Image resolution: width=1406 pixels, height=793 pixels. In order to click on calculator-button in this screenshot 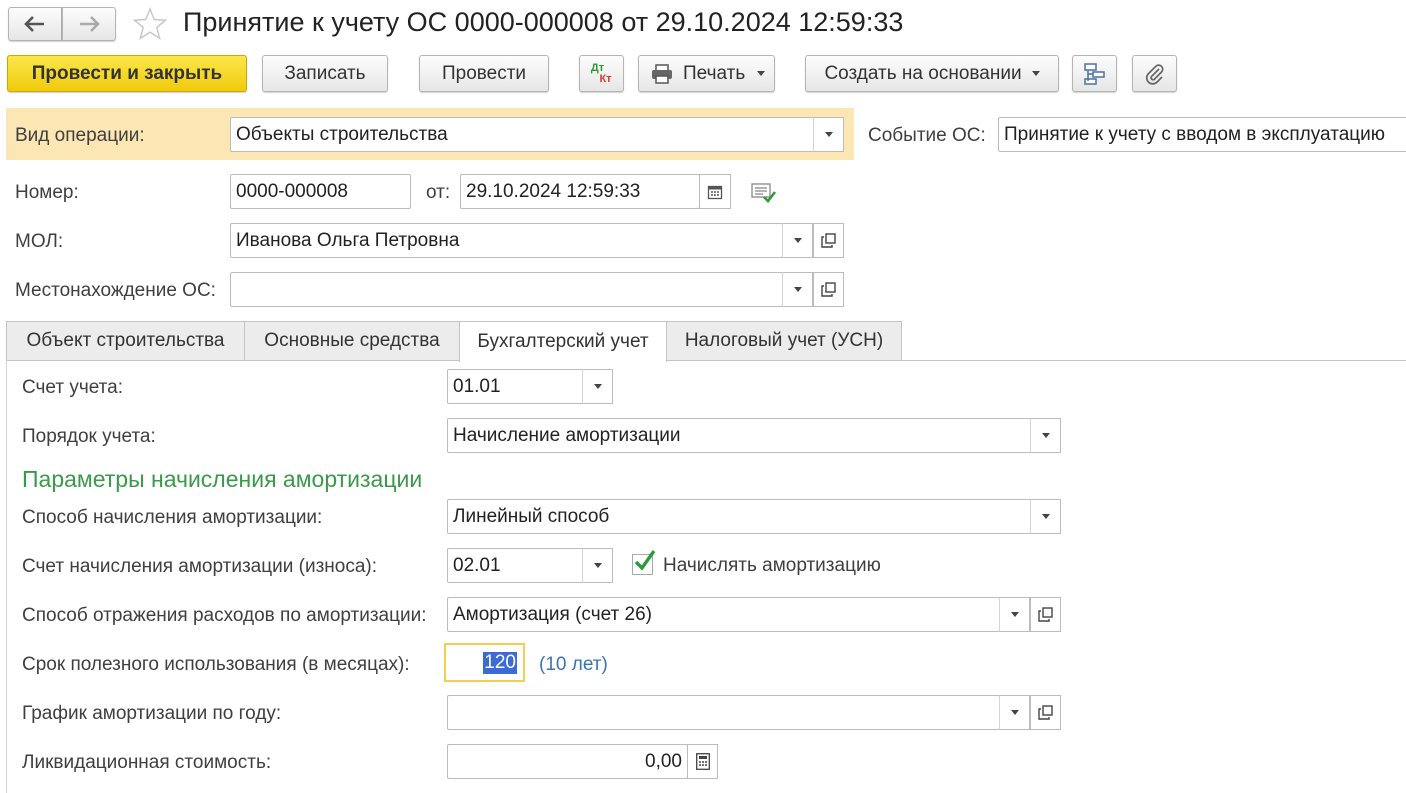, I will do `click(702, 761)`.